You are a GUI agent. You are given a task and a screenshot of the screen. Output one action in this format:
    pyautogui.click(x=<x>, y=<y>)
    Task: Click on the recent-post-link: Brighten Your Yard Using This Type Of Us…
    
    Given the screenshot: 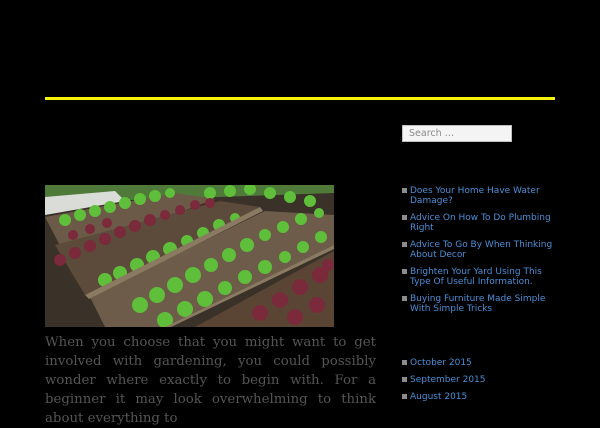 What is the action you would take?
    pyautogui.click(x=476, y=277)
    